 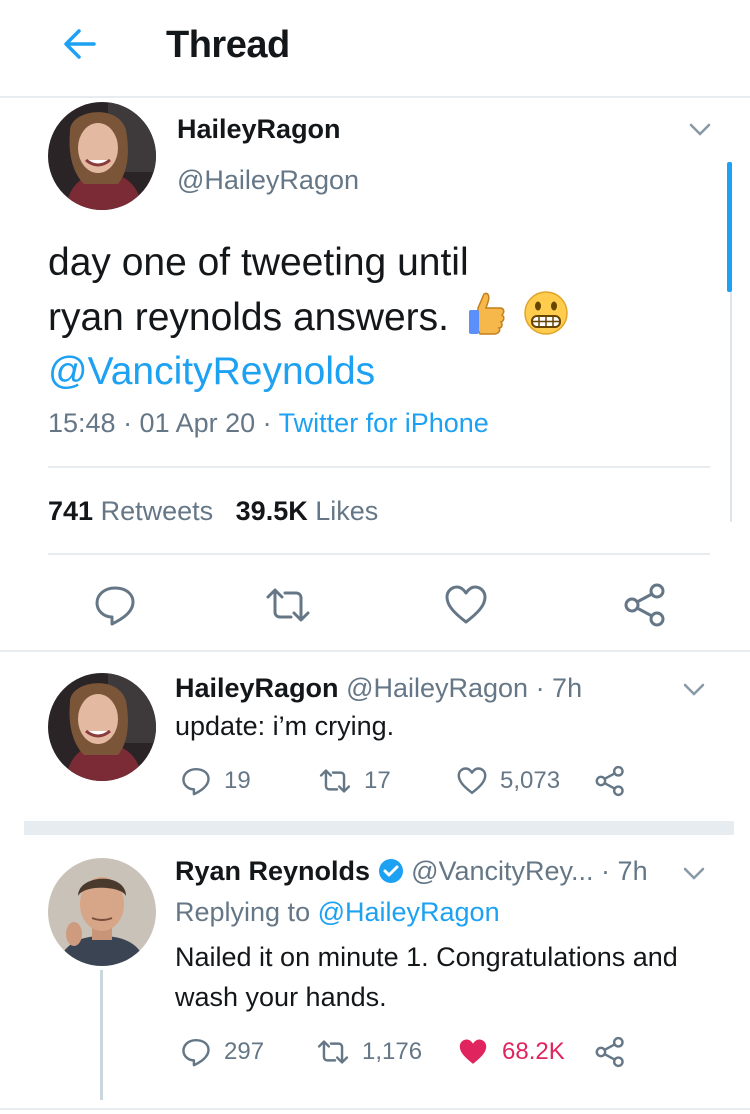 What do you see at coordinates (486, 313) in the screenshot?
I see `thumbs-up-emoji-icon` at bounding box center [486, 313].